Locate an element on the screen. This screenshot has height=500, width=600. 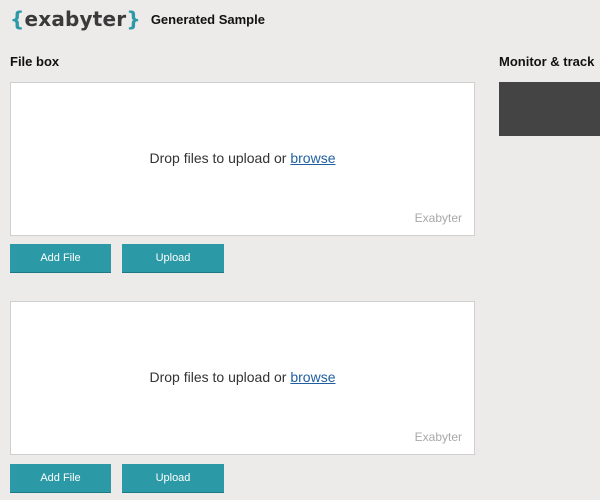
file-box-heading: File box is located at coordinates (35, 61).